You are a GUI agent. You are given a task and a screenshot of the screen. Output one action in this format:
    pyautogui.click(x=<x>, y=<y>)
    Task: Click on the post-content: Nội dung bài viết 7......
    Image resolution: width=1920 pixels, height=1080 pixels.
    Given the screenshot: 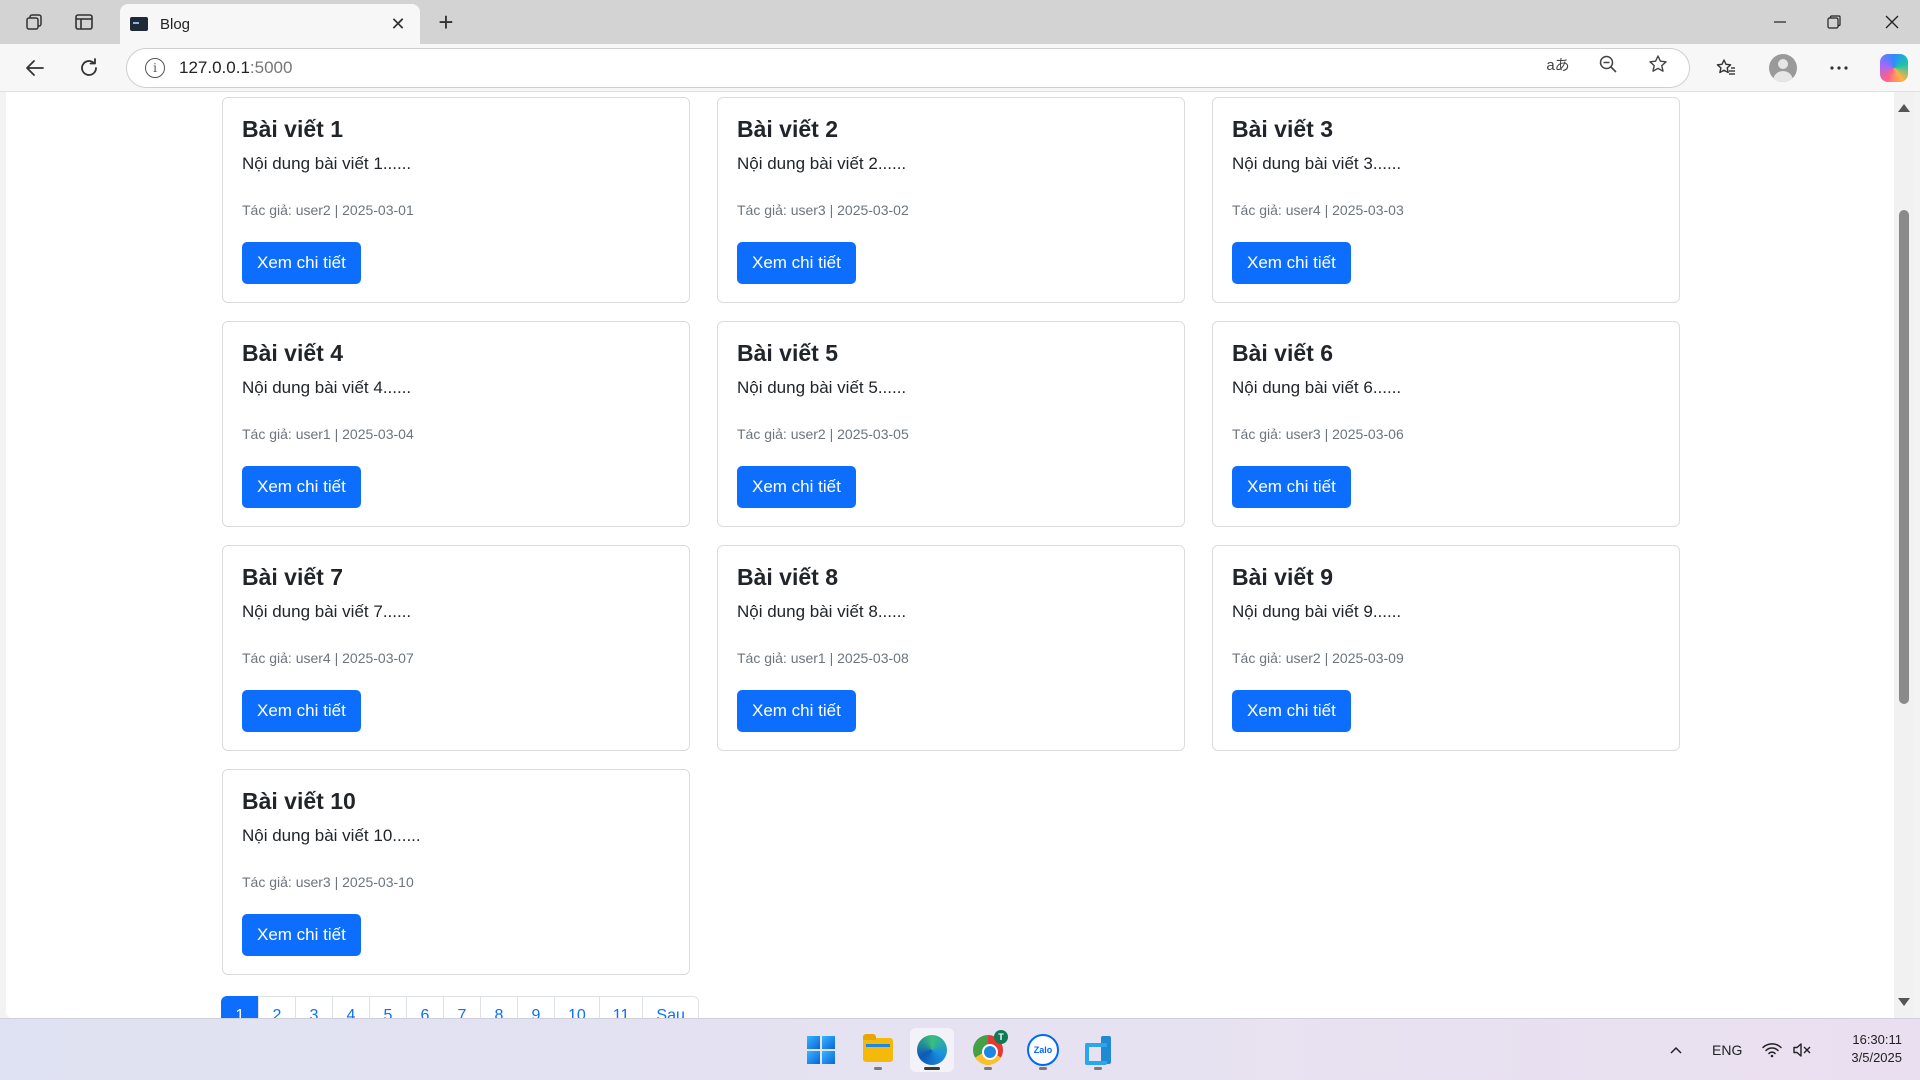 What is the action you would take?
    pyautogui.click(x=327, y=612)
    